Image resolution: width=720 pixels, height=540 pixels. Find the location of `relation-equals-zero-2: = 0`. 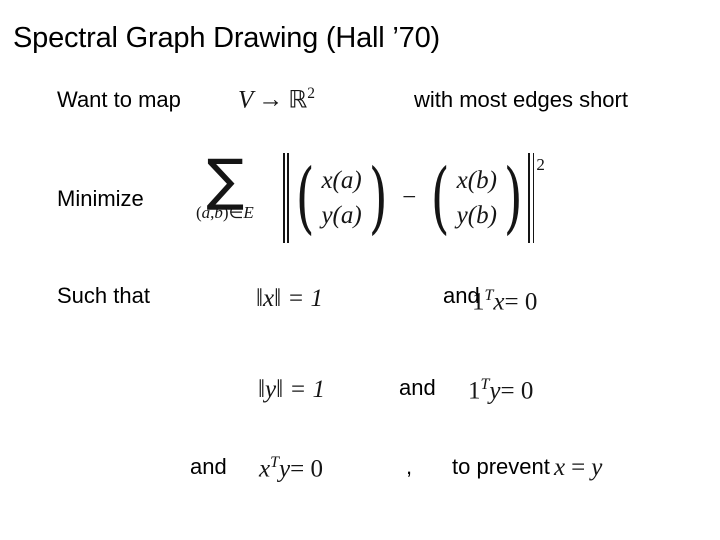

relation-equals-zero-2: = 0 is located at coordinates (517, 391).